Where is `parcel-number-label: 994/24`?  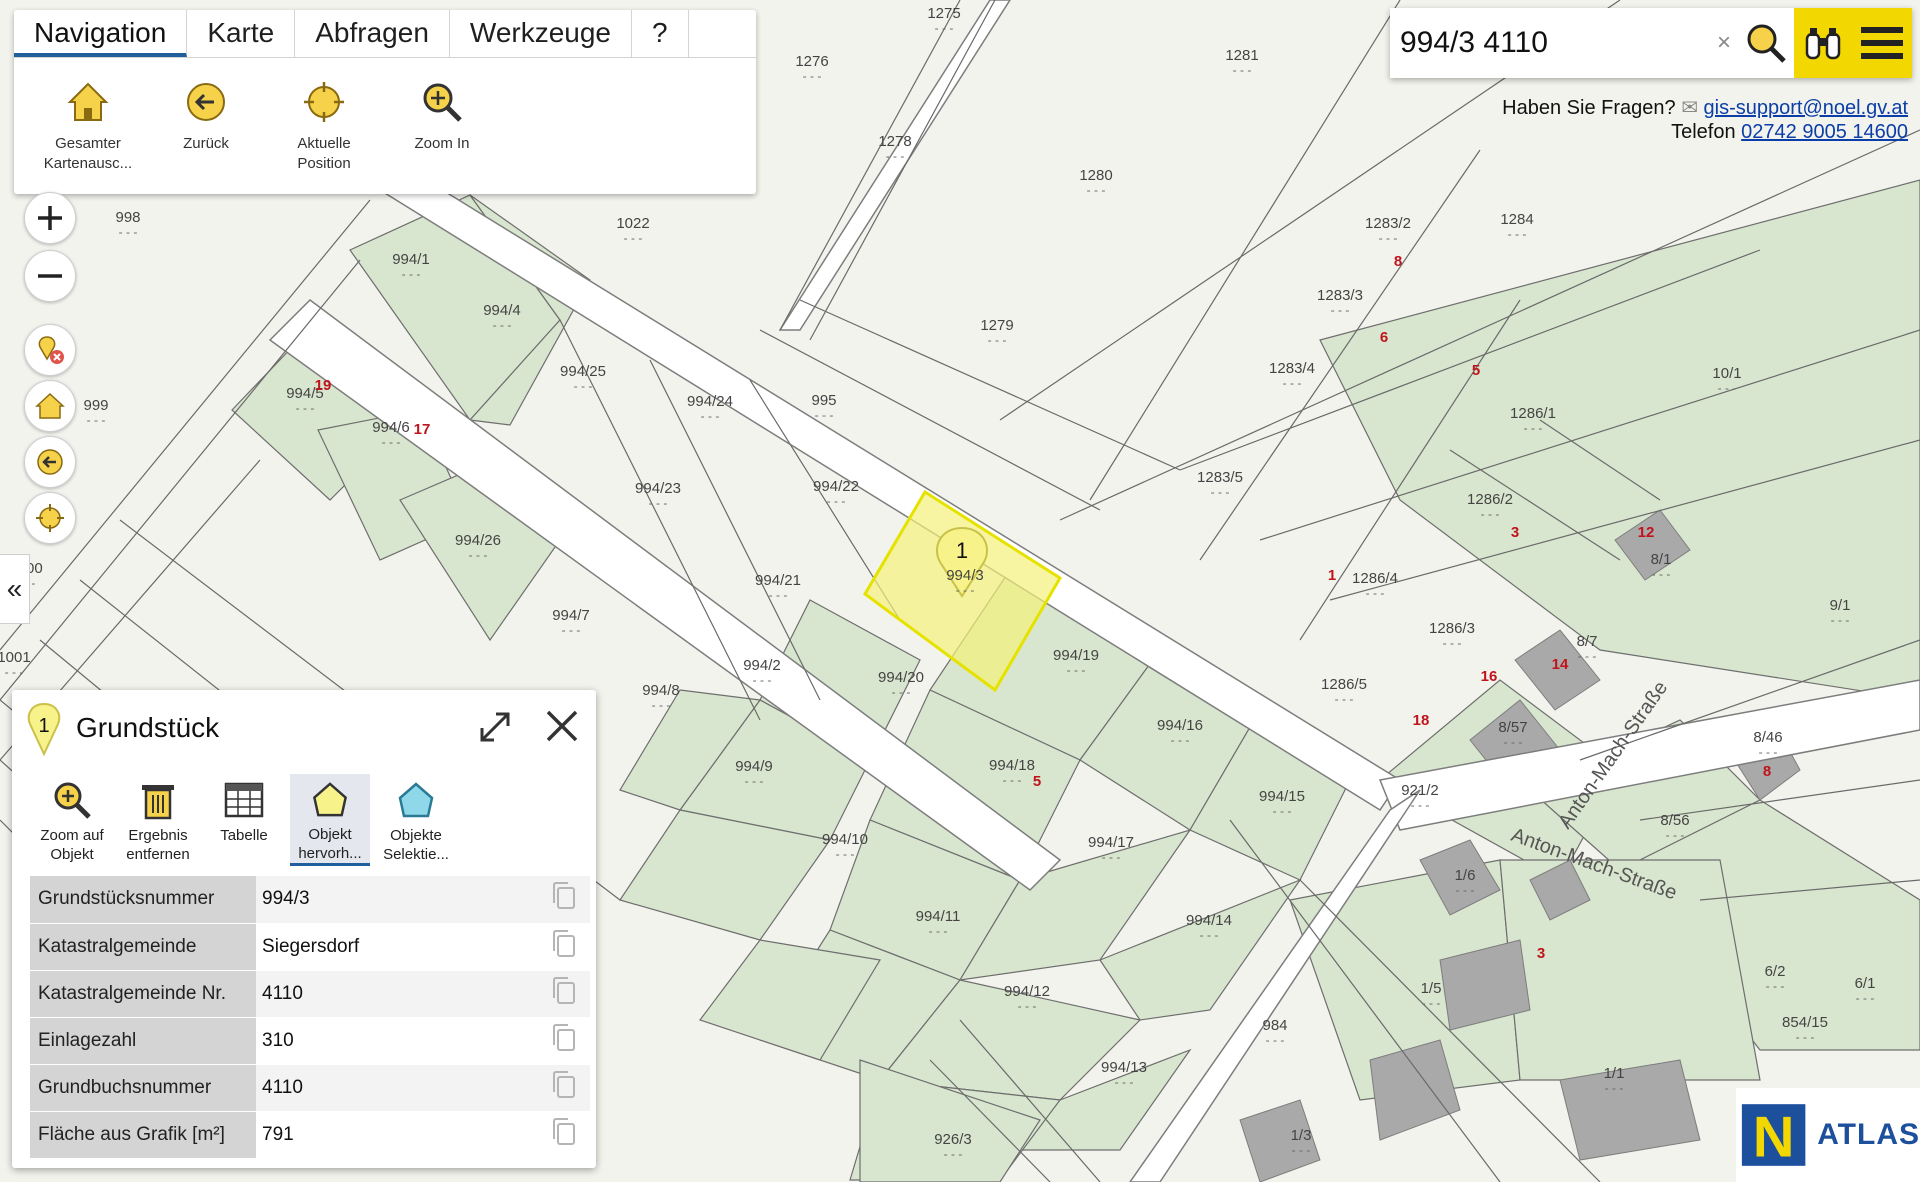 parcel-number-label: 994/24 is located at coordinates (710, 401).